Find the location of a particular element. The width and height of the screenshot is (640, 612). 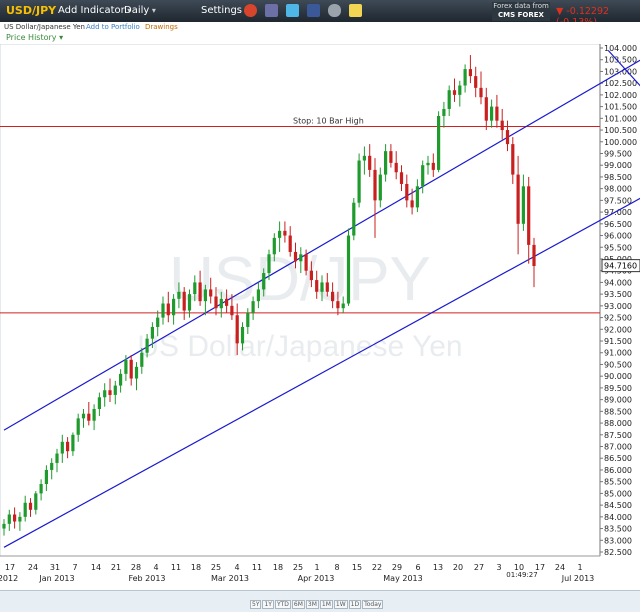

x-day-label: 7 is located at coordinates (74, 567).